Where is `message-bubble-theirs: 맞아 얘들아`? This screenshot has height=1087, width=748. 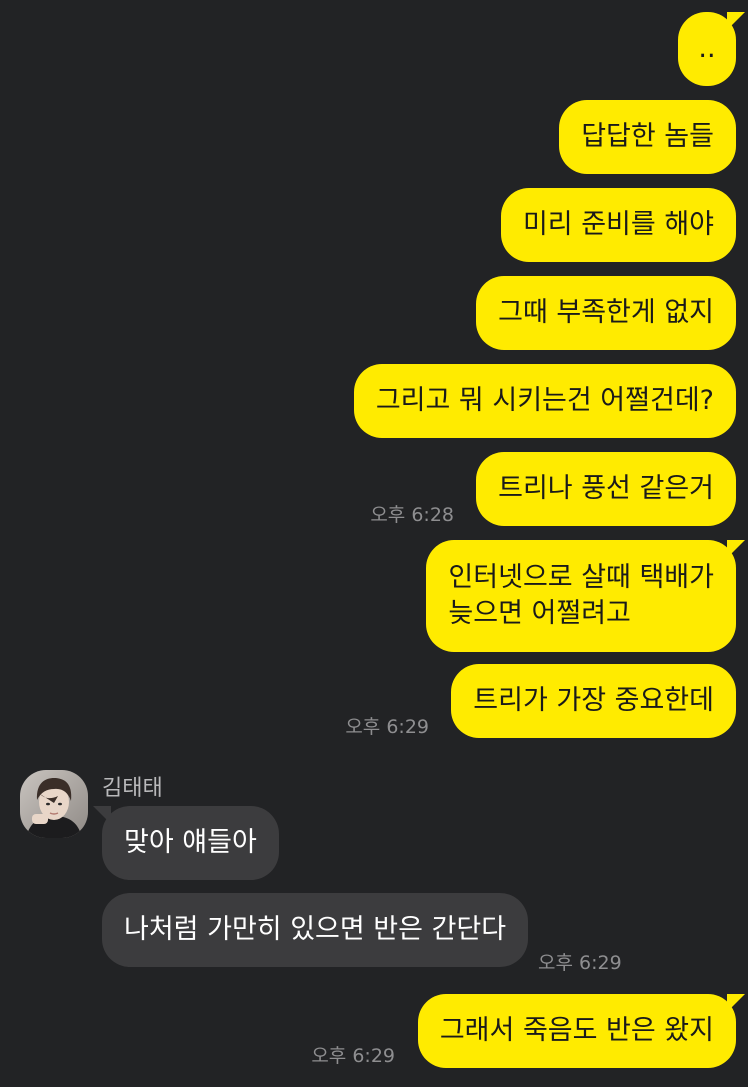
message-bubble-theirs: 맞아 얘들아 is located at coordinates (186, 843).